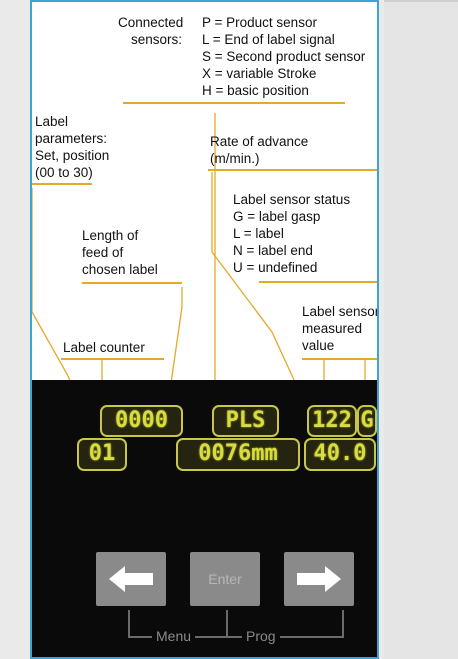 The height and width of the screenshot is (659, 458). Describe the element at coordinates (277, 216) in the screenshot. I see `status-item: G = label gasp` at that location.